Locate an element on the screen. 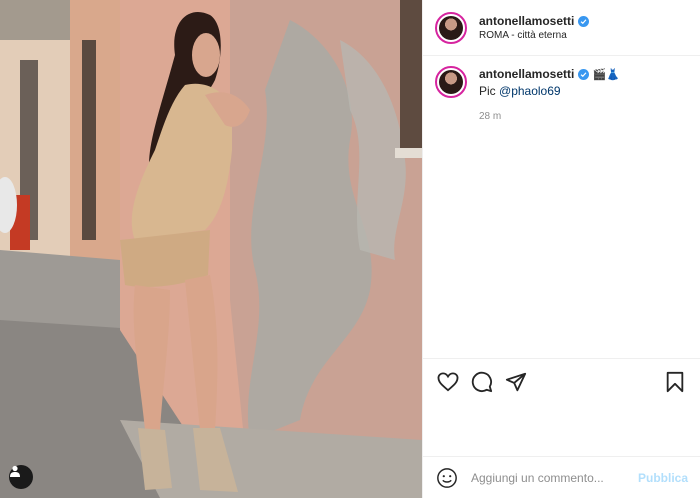 The image size is (700, 498). mention-link: @phaolo69 is located at coordinates (530, 91).